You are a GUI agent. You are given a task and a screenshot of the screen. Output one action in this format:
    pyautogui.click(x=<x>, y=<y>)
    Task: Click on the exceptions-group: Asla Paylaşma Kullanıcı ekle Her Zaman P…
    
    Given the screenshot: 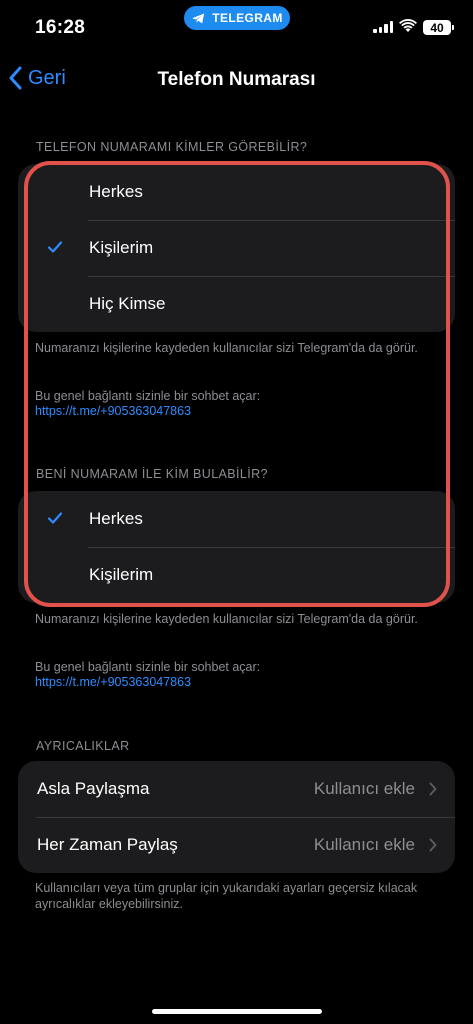 What is the action you would take?
    pyautogui.click(x=236, y=817)
    